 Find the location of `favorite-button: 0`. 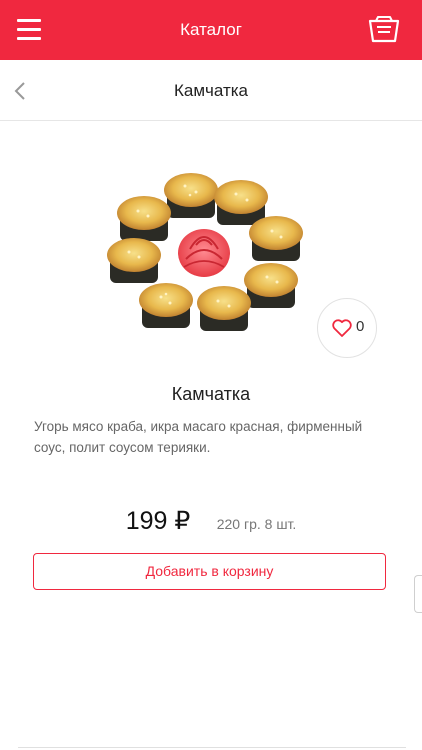

favorite-button: 0 is located at coordinates (347, 328).